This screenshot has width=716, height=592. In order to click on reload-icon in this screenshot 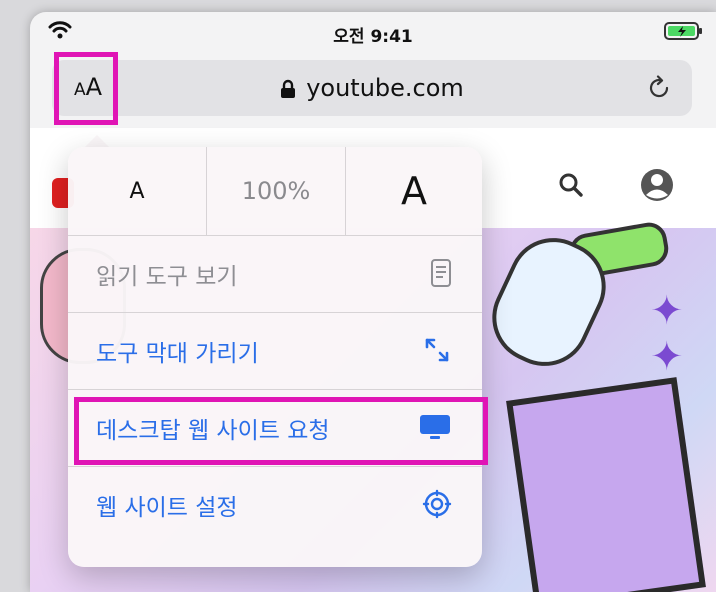, I will do `click(659, 88)`.